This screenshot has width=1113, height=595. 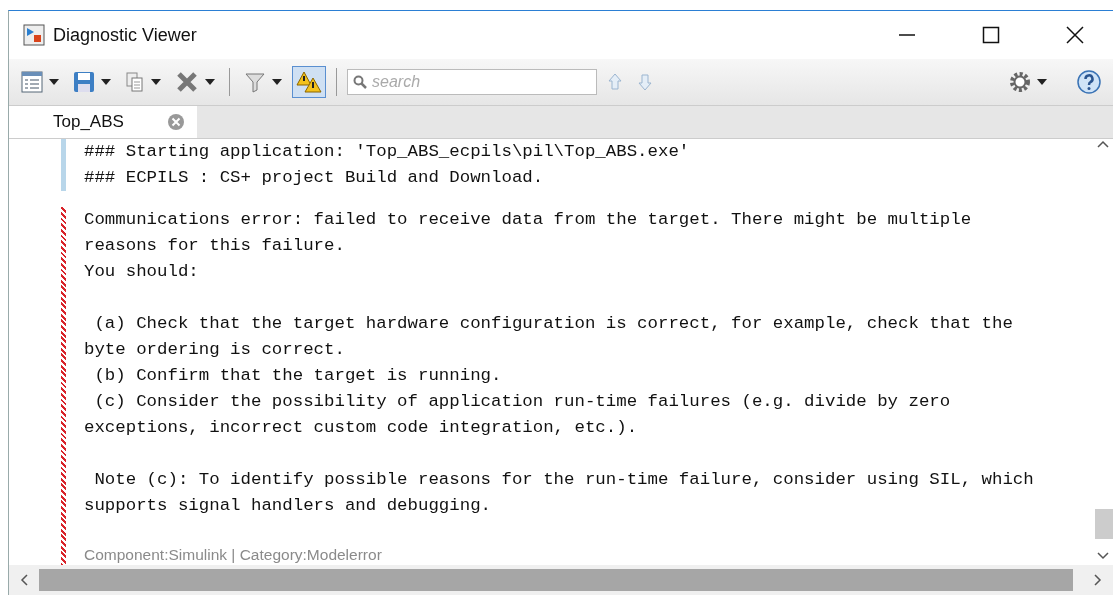 What do you see at coordinates (215, 246) in the screenshot?
I see `message-line: reasons for this failure.` at bounding box center [215, 246].